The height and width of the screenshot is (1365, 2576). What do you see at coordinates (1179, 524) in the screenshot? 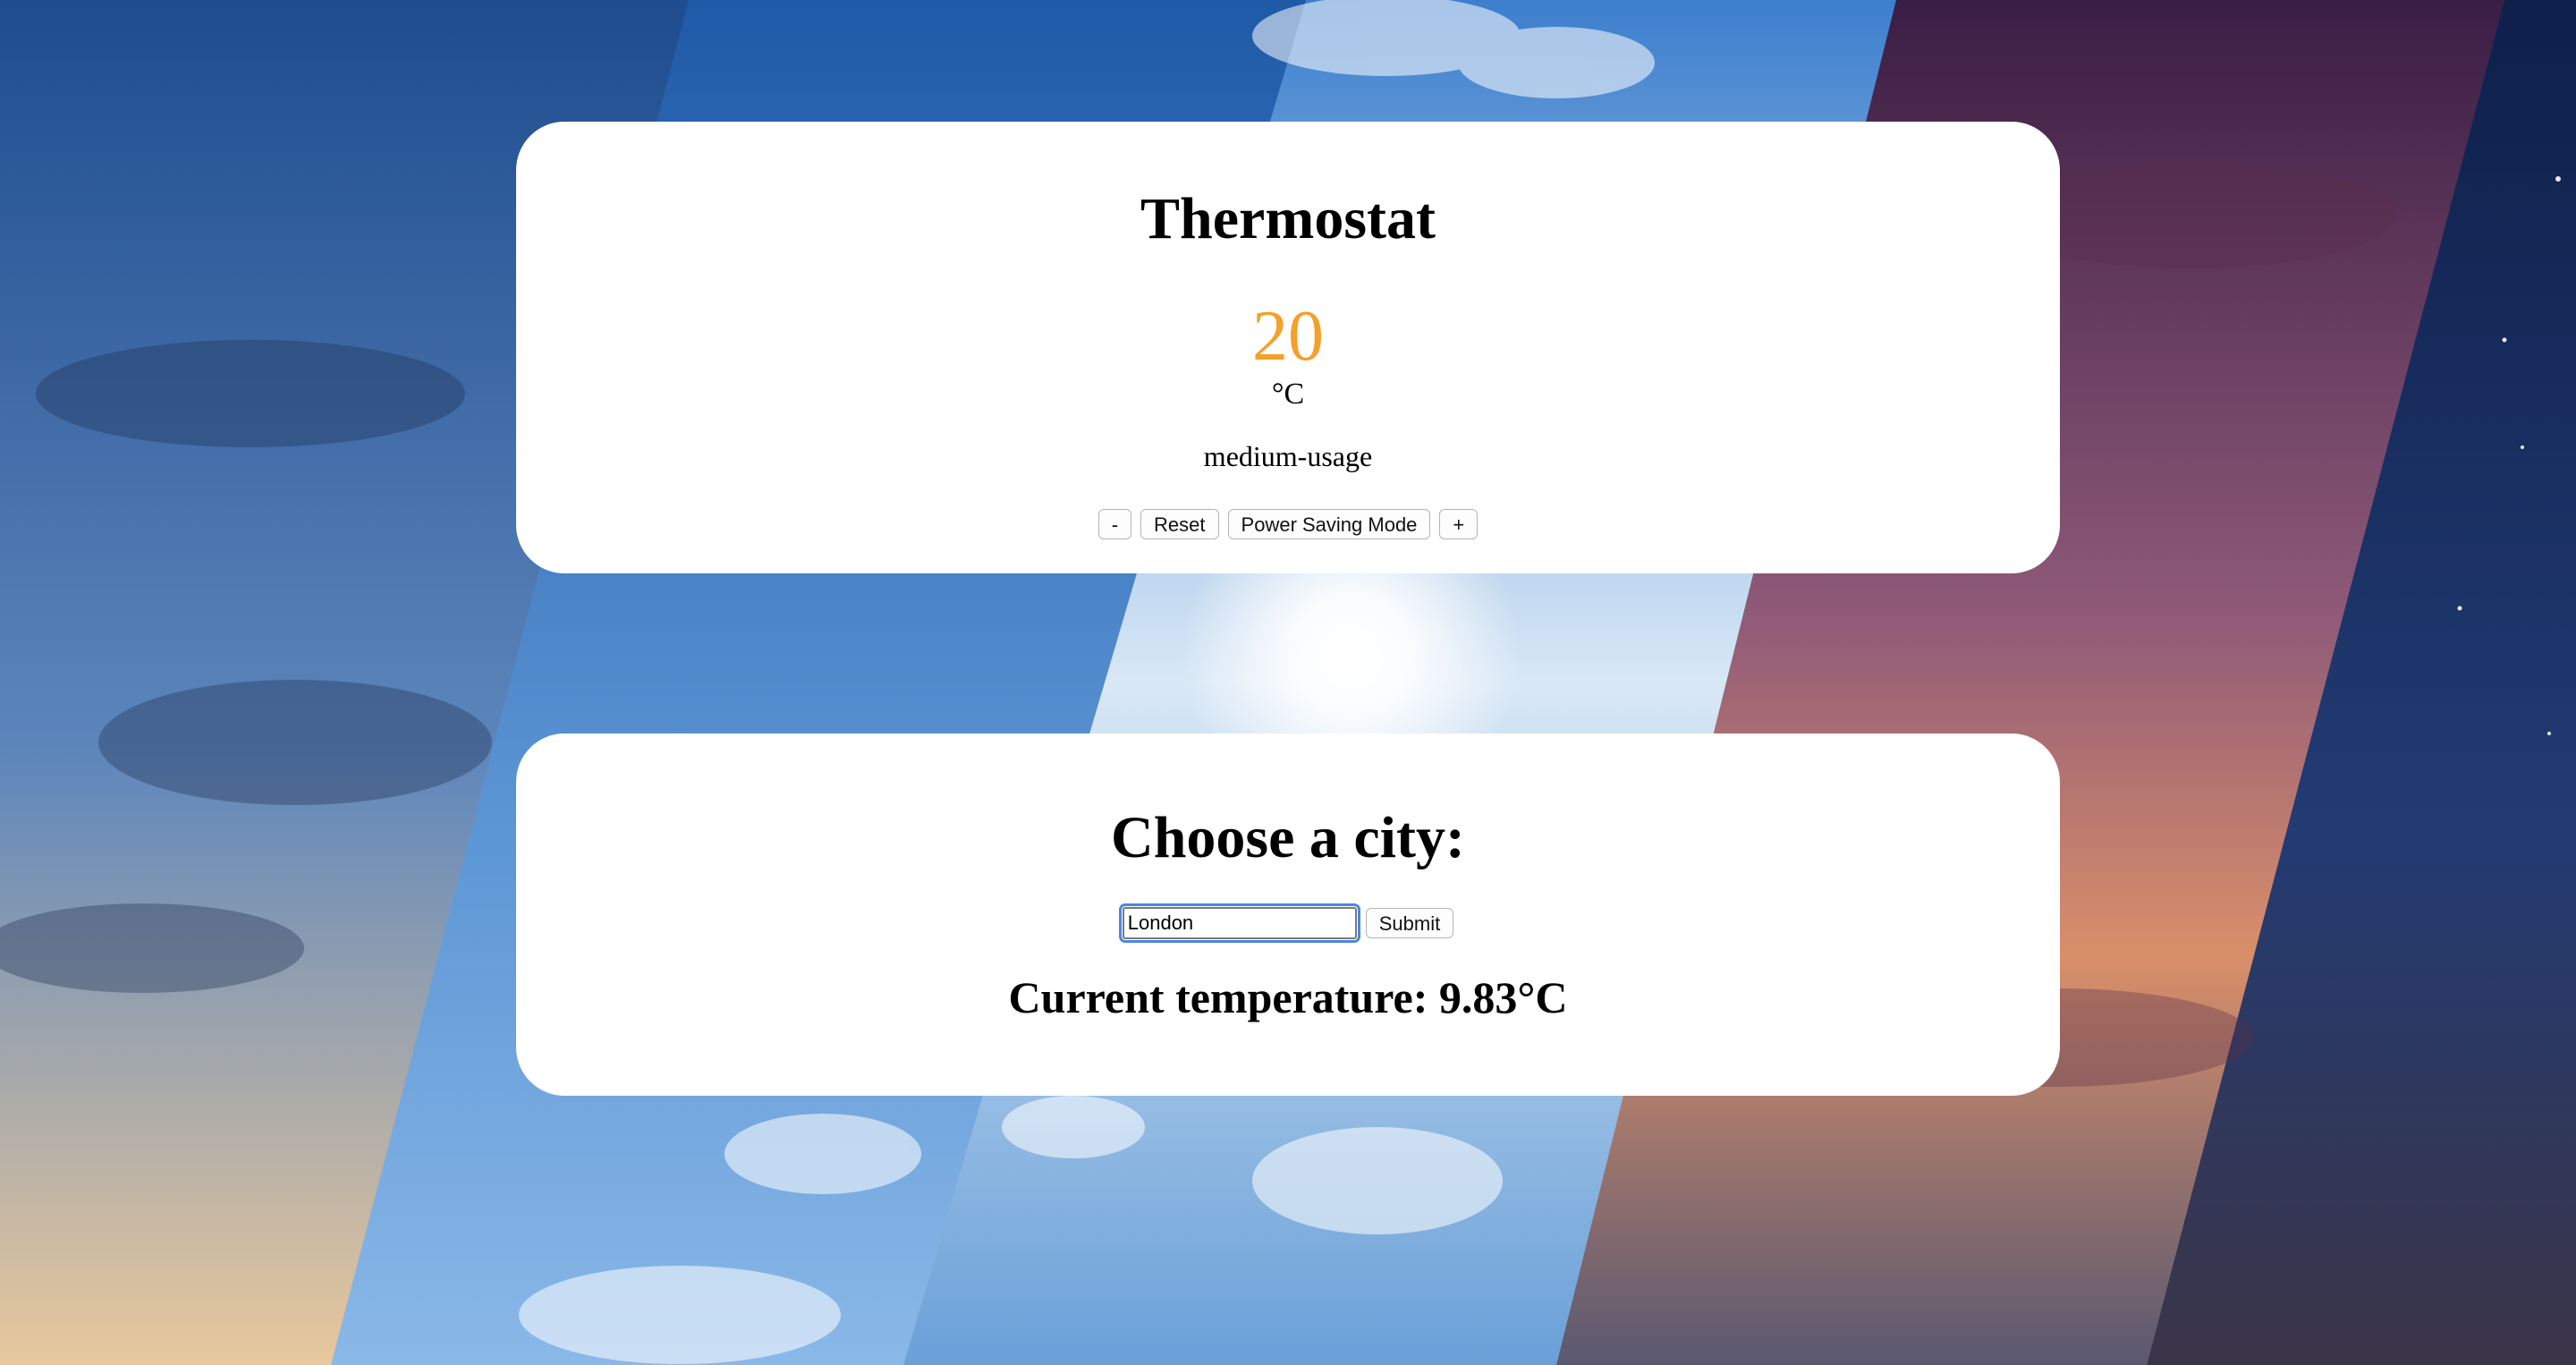
I see `reset-button: Reset` at bounding box center [1179, 524].